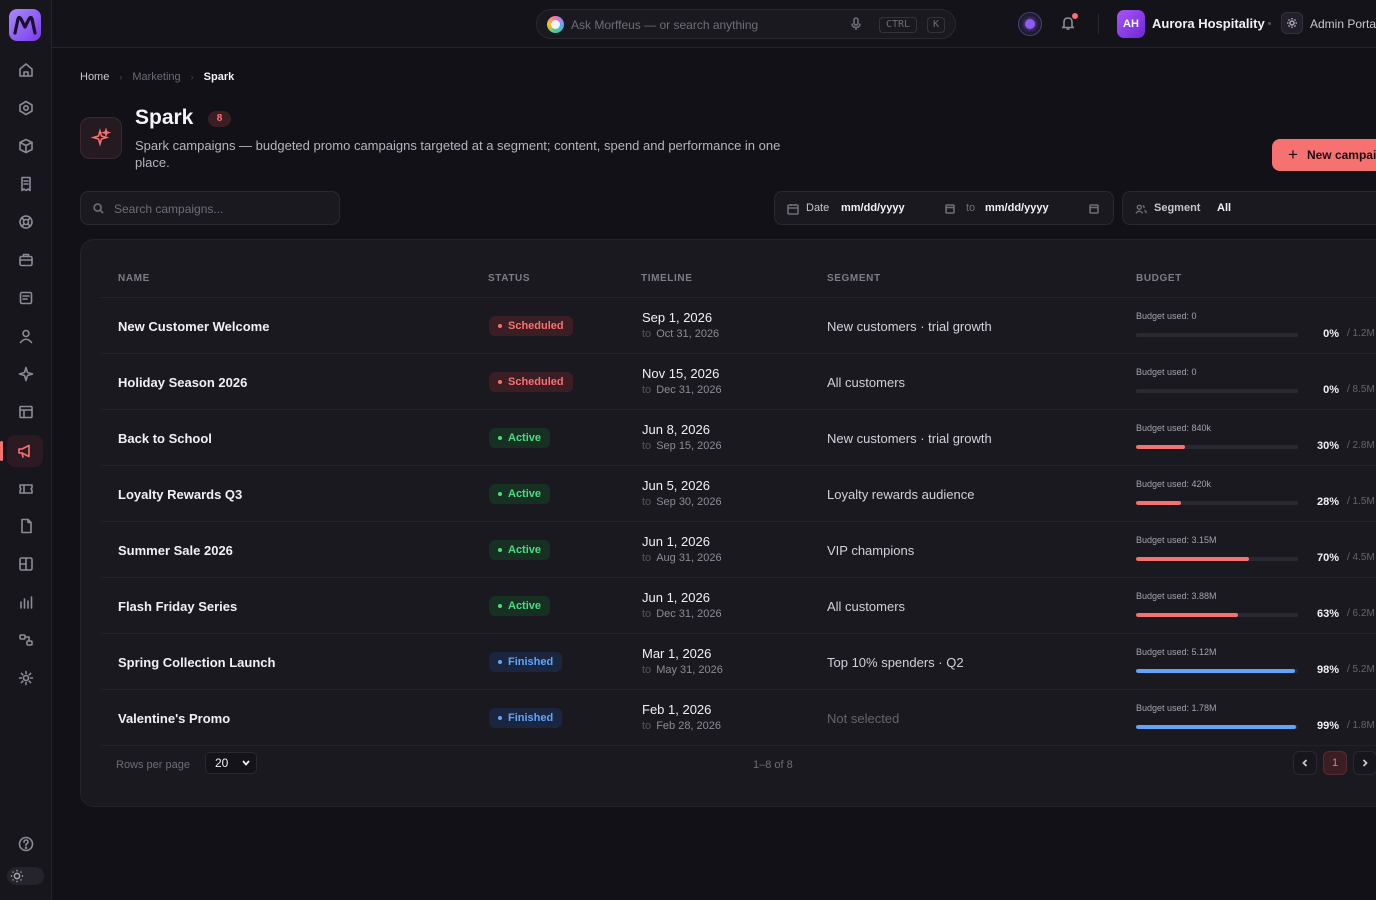 The width and height of the screenshot is (1376, 900). What do you see at coordinates (153, 765) in the screenshot?
I see `rows-per-page-label: Rows per page` at bounding box center [153, 765].